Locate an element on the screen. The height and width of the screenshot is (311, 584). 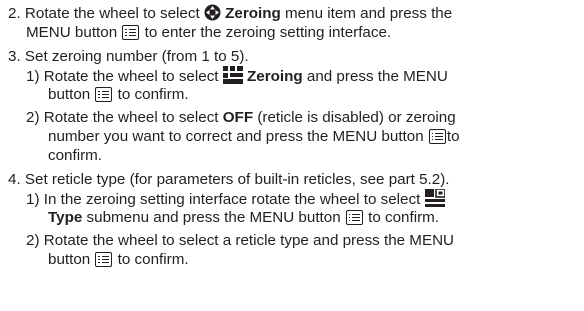
text: menu item and press the is located at coordinates (366, 13).